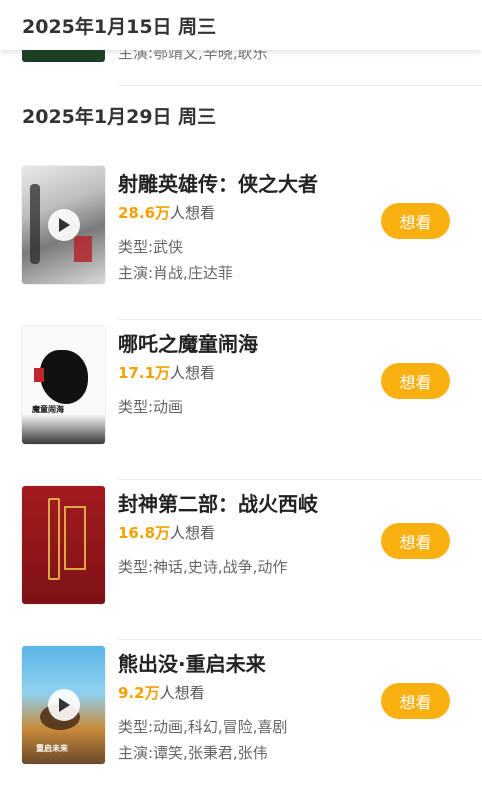 The height and width of the screenshot is (800, 482). What do you see at coordinates (218, 502) in the screenshot?
I see `movie-title: 封神第二部：战火西岐` at bounding box center [218, 502].